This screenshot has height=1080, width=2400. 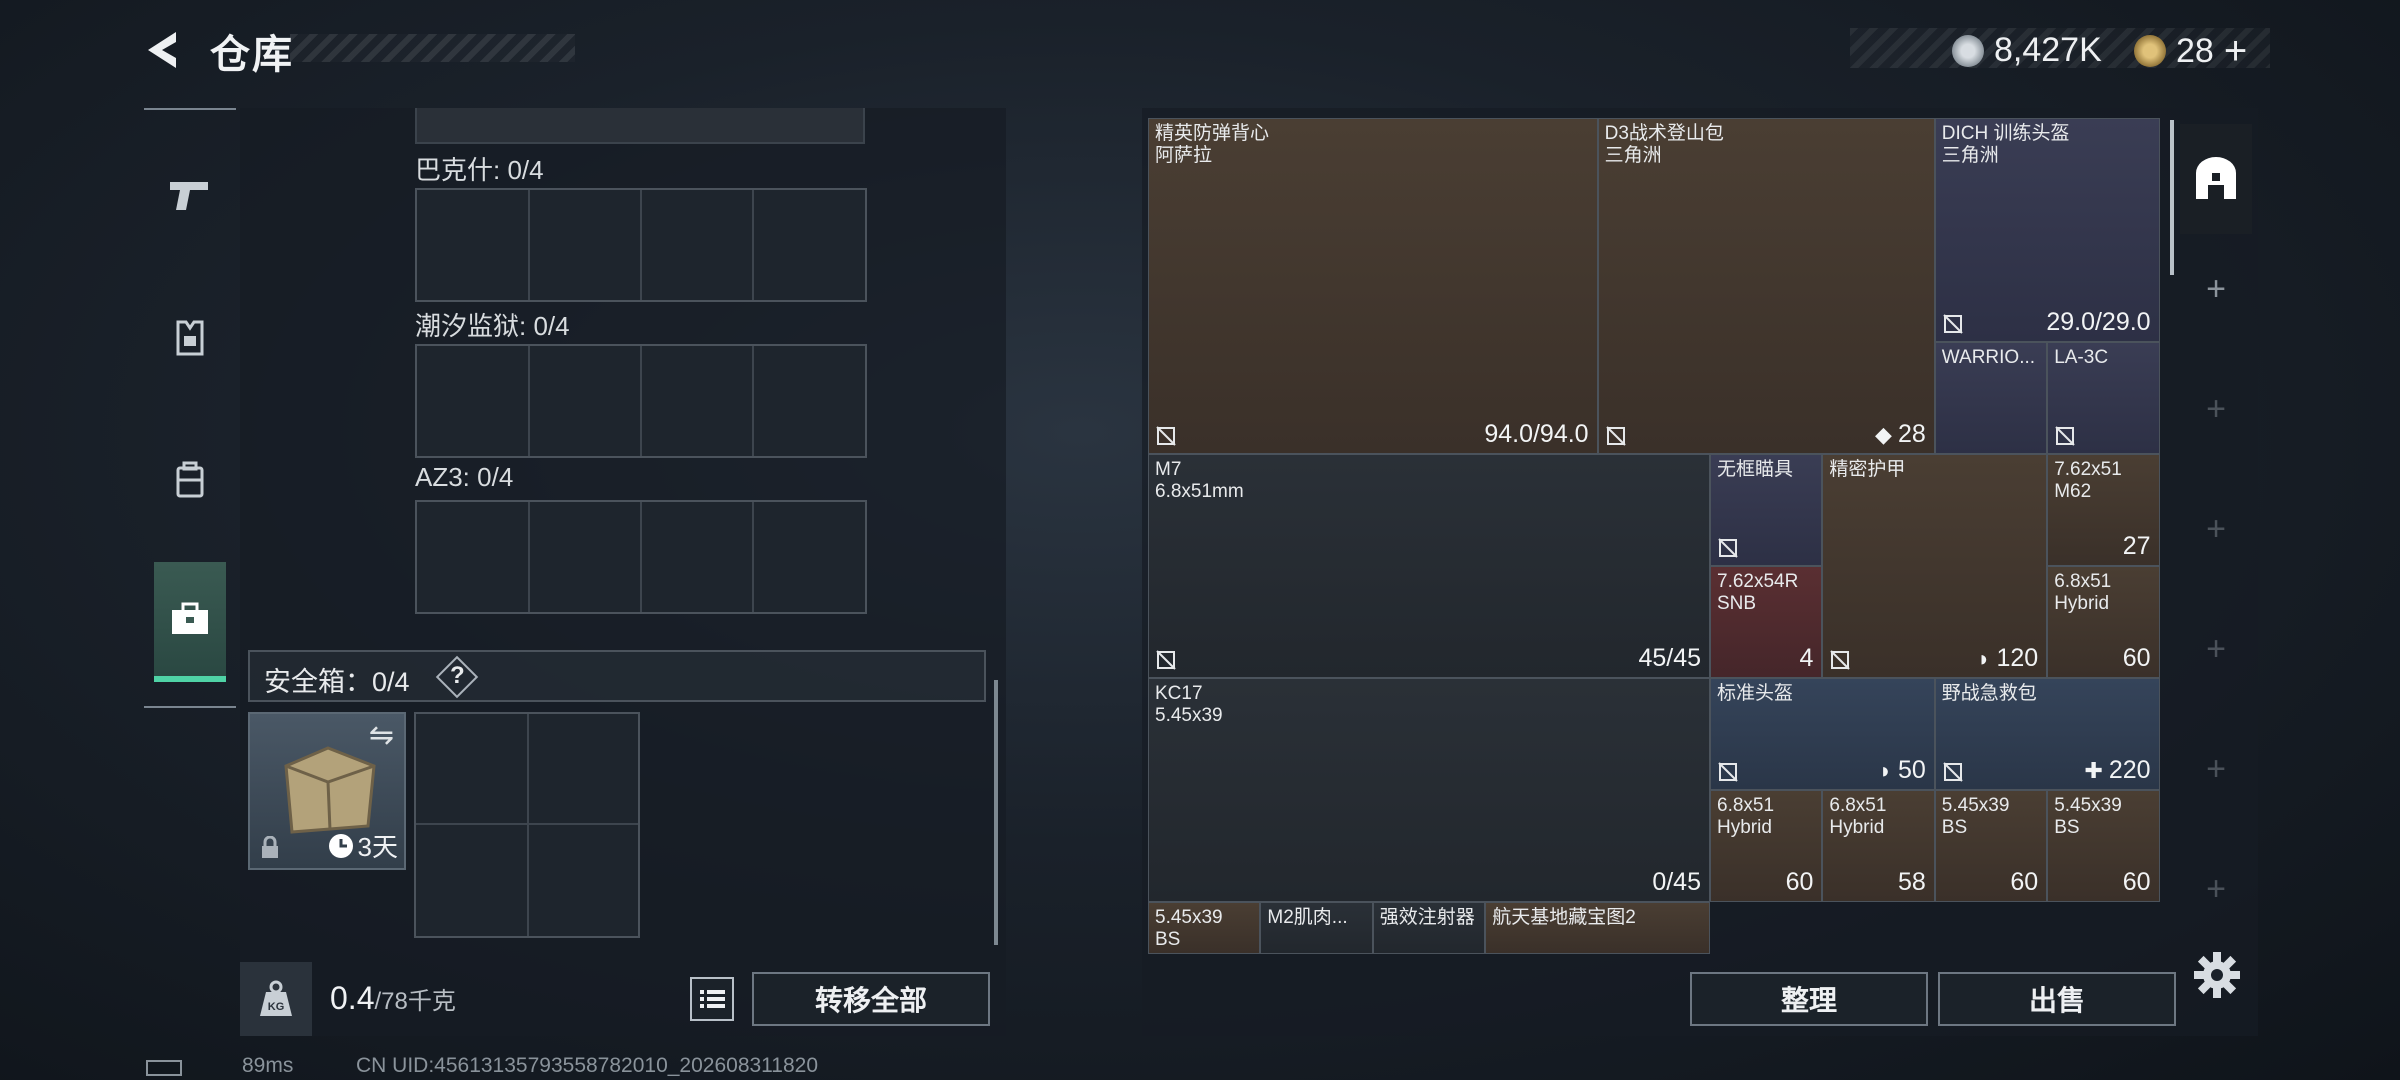 I want to click on inventory-item: D3战术登山包 三角洲 ◆ 28, so click(x=1766, y=286).